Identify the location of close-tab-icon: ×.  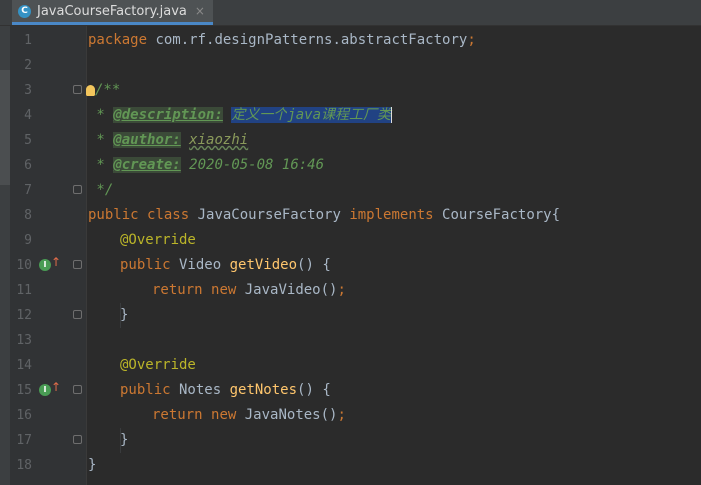
(200, 11).